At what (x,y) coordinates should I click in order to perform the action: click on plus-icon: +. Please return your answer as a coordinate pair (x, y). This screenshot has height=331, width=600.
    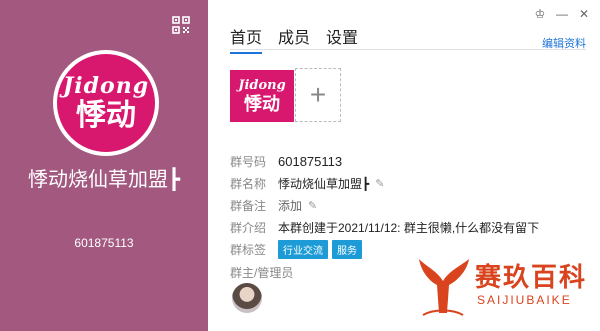
    Looking at the image, I should click on (318, 94).